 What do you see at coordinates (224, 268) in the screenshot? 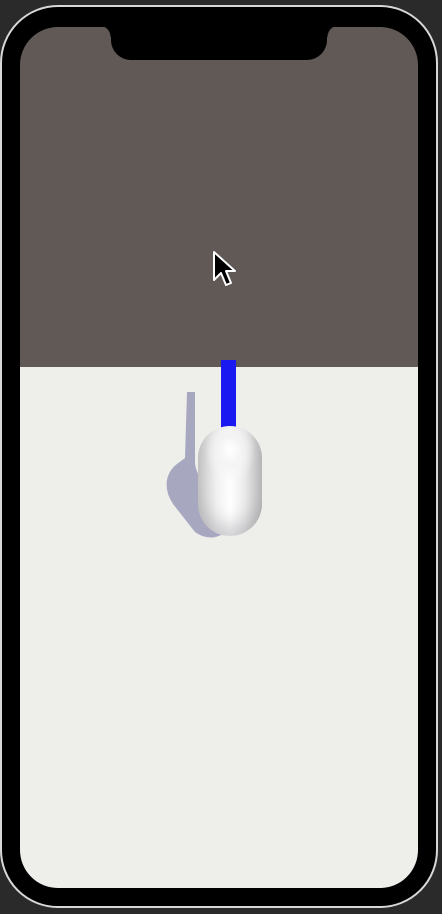
I see `arrow-cursor-icon` at bounding box center [224, 268].